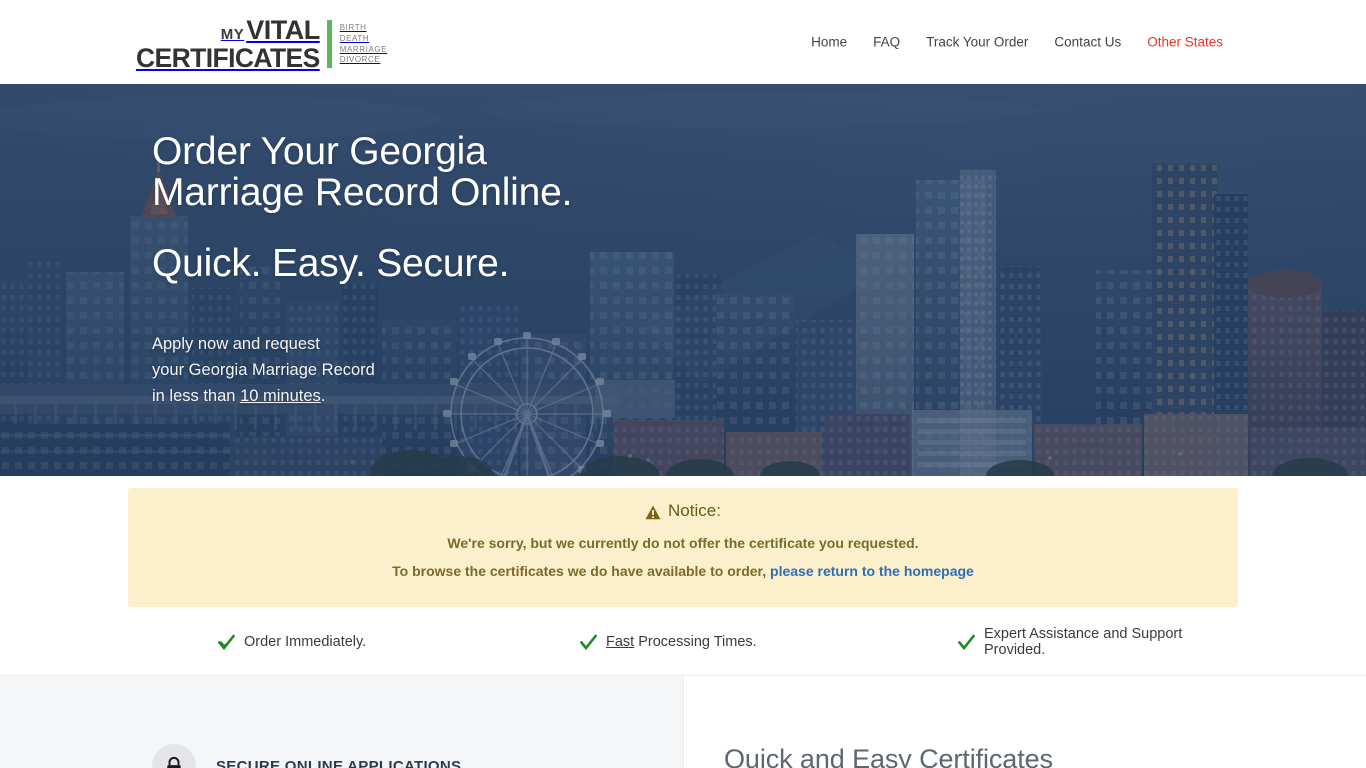 The width and height of the screenshot is (1366, 768). What do you see at coordinates (319, 151) in the screenshot?
I see `hero-heading-line-1: Order Your Georgia` at bounding box center [319, 151].